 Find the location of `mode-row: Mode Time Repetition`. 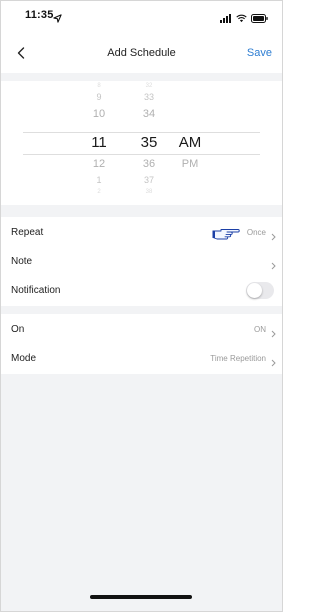

mode-row: Mode Time Repetition is located at coordinates (141, 358).